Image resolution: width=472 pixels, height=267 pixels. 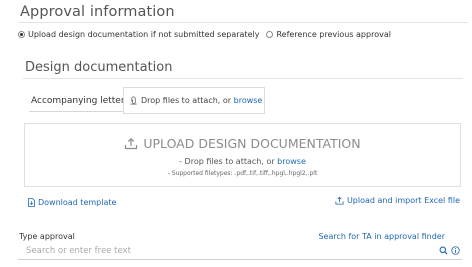 I want to click on upload-excel-link: Upload and import Excel file, so click(x=397, y=200).